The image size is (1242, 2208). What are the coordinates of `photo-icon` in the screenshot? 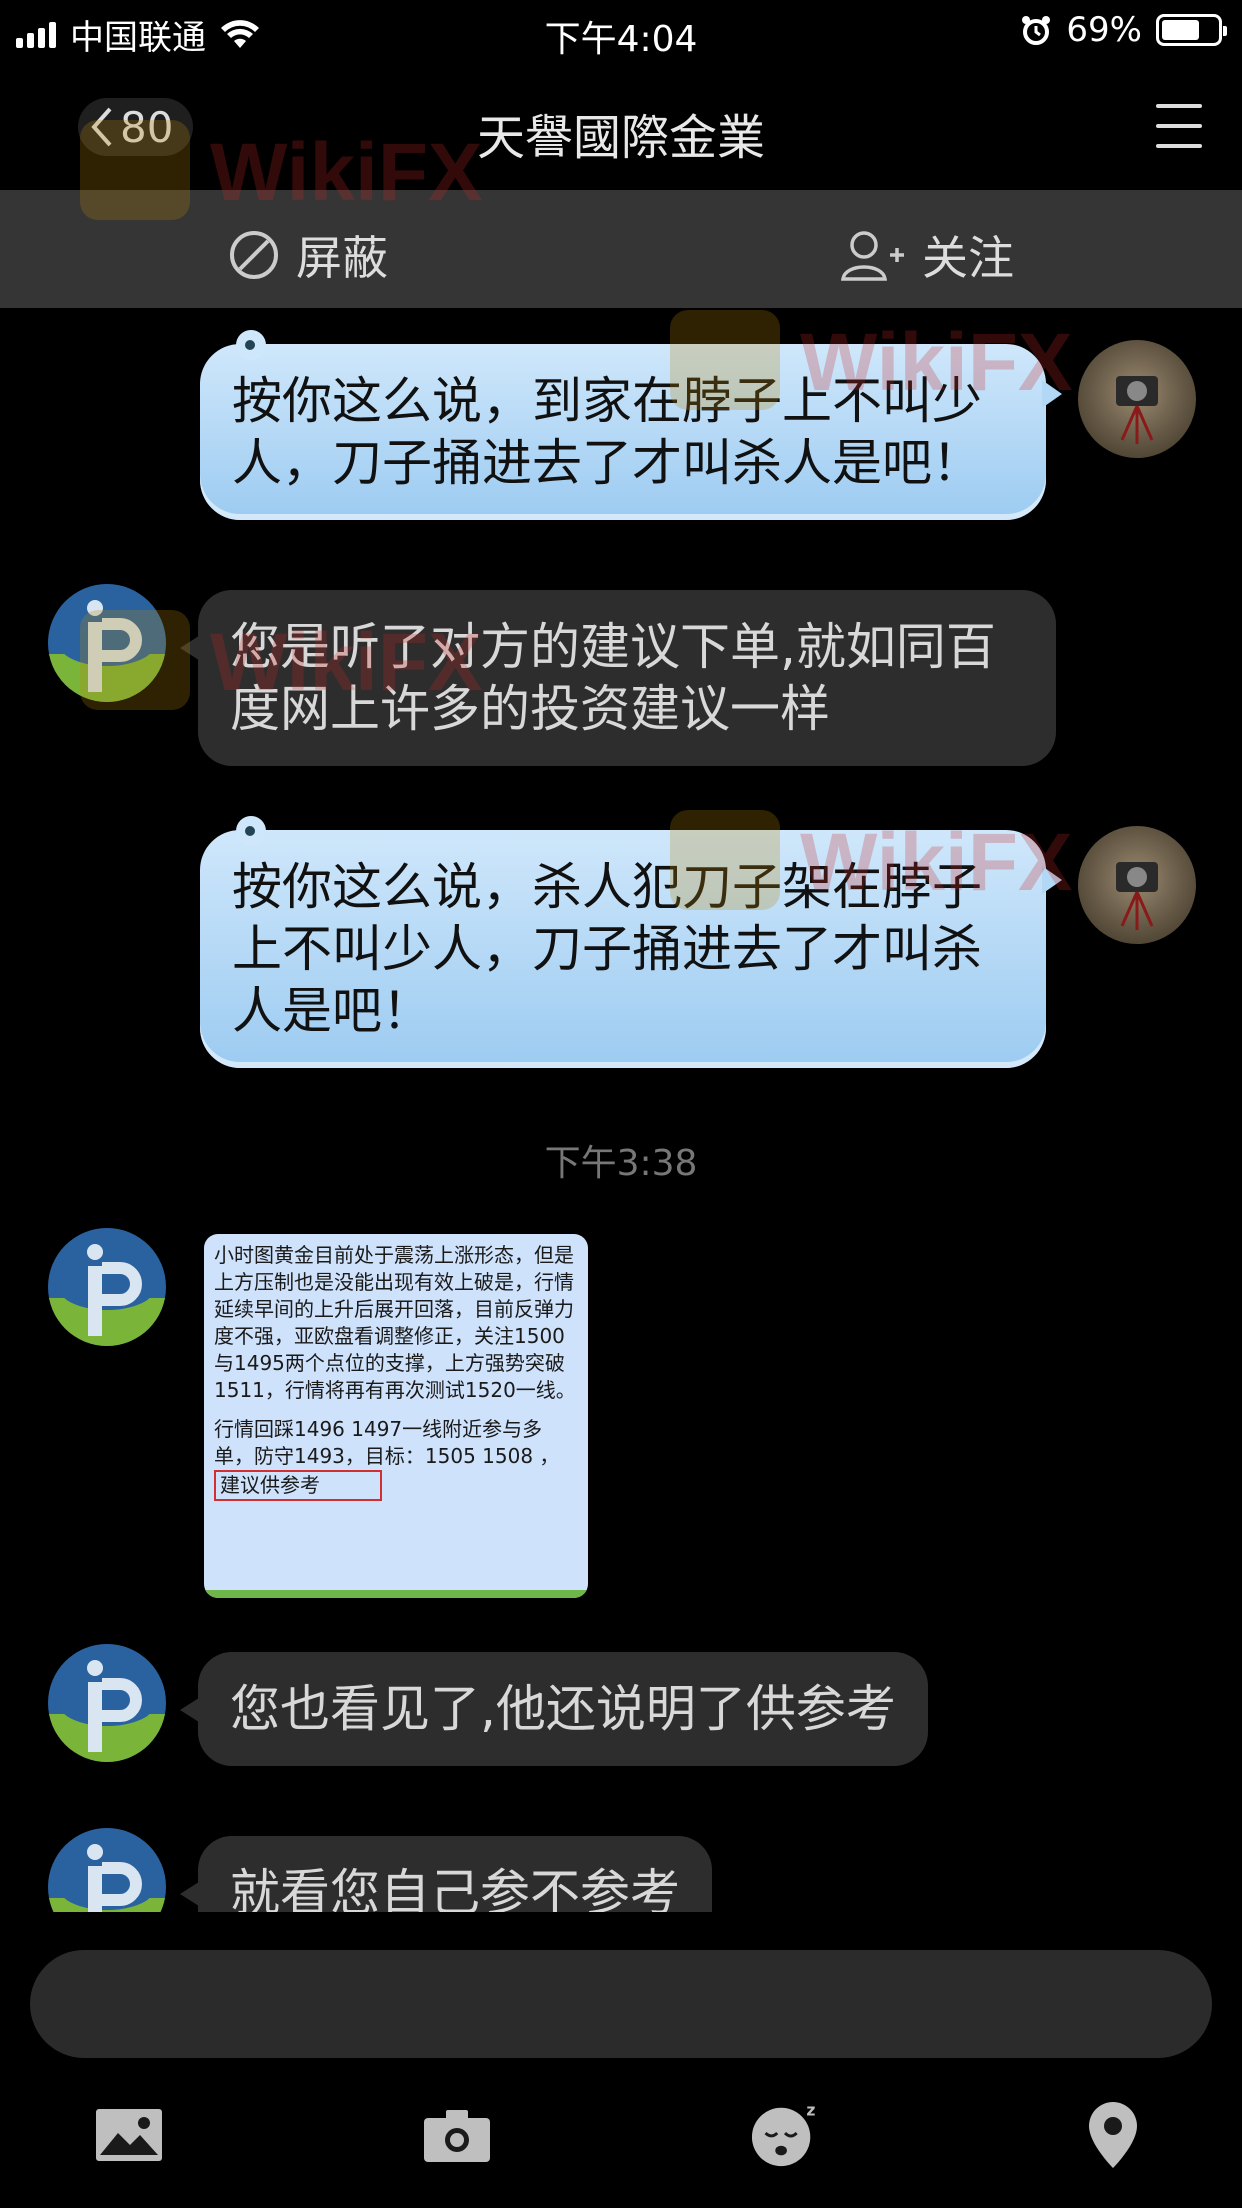 It's located at (129, 2135).